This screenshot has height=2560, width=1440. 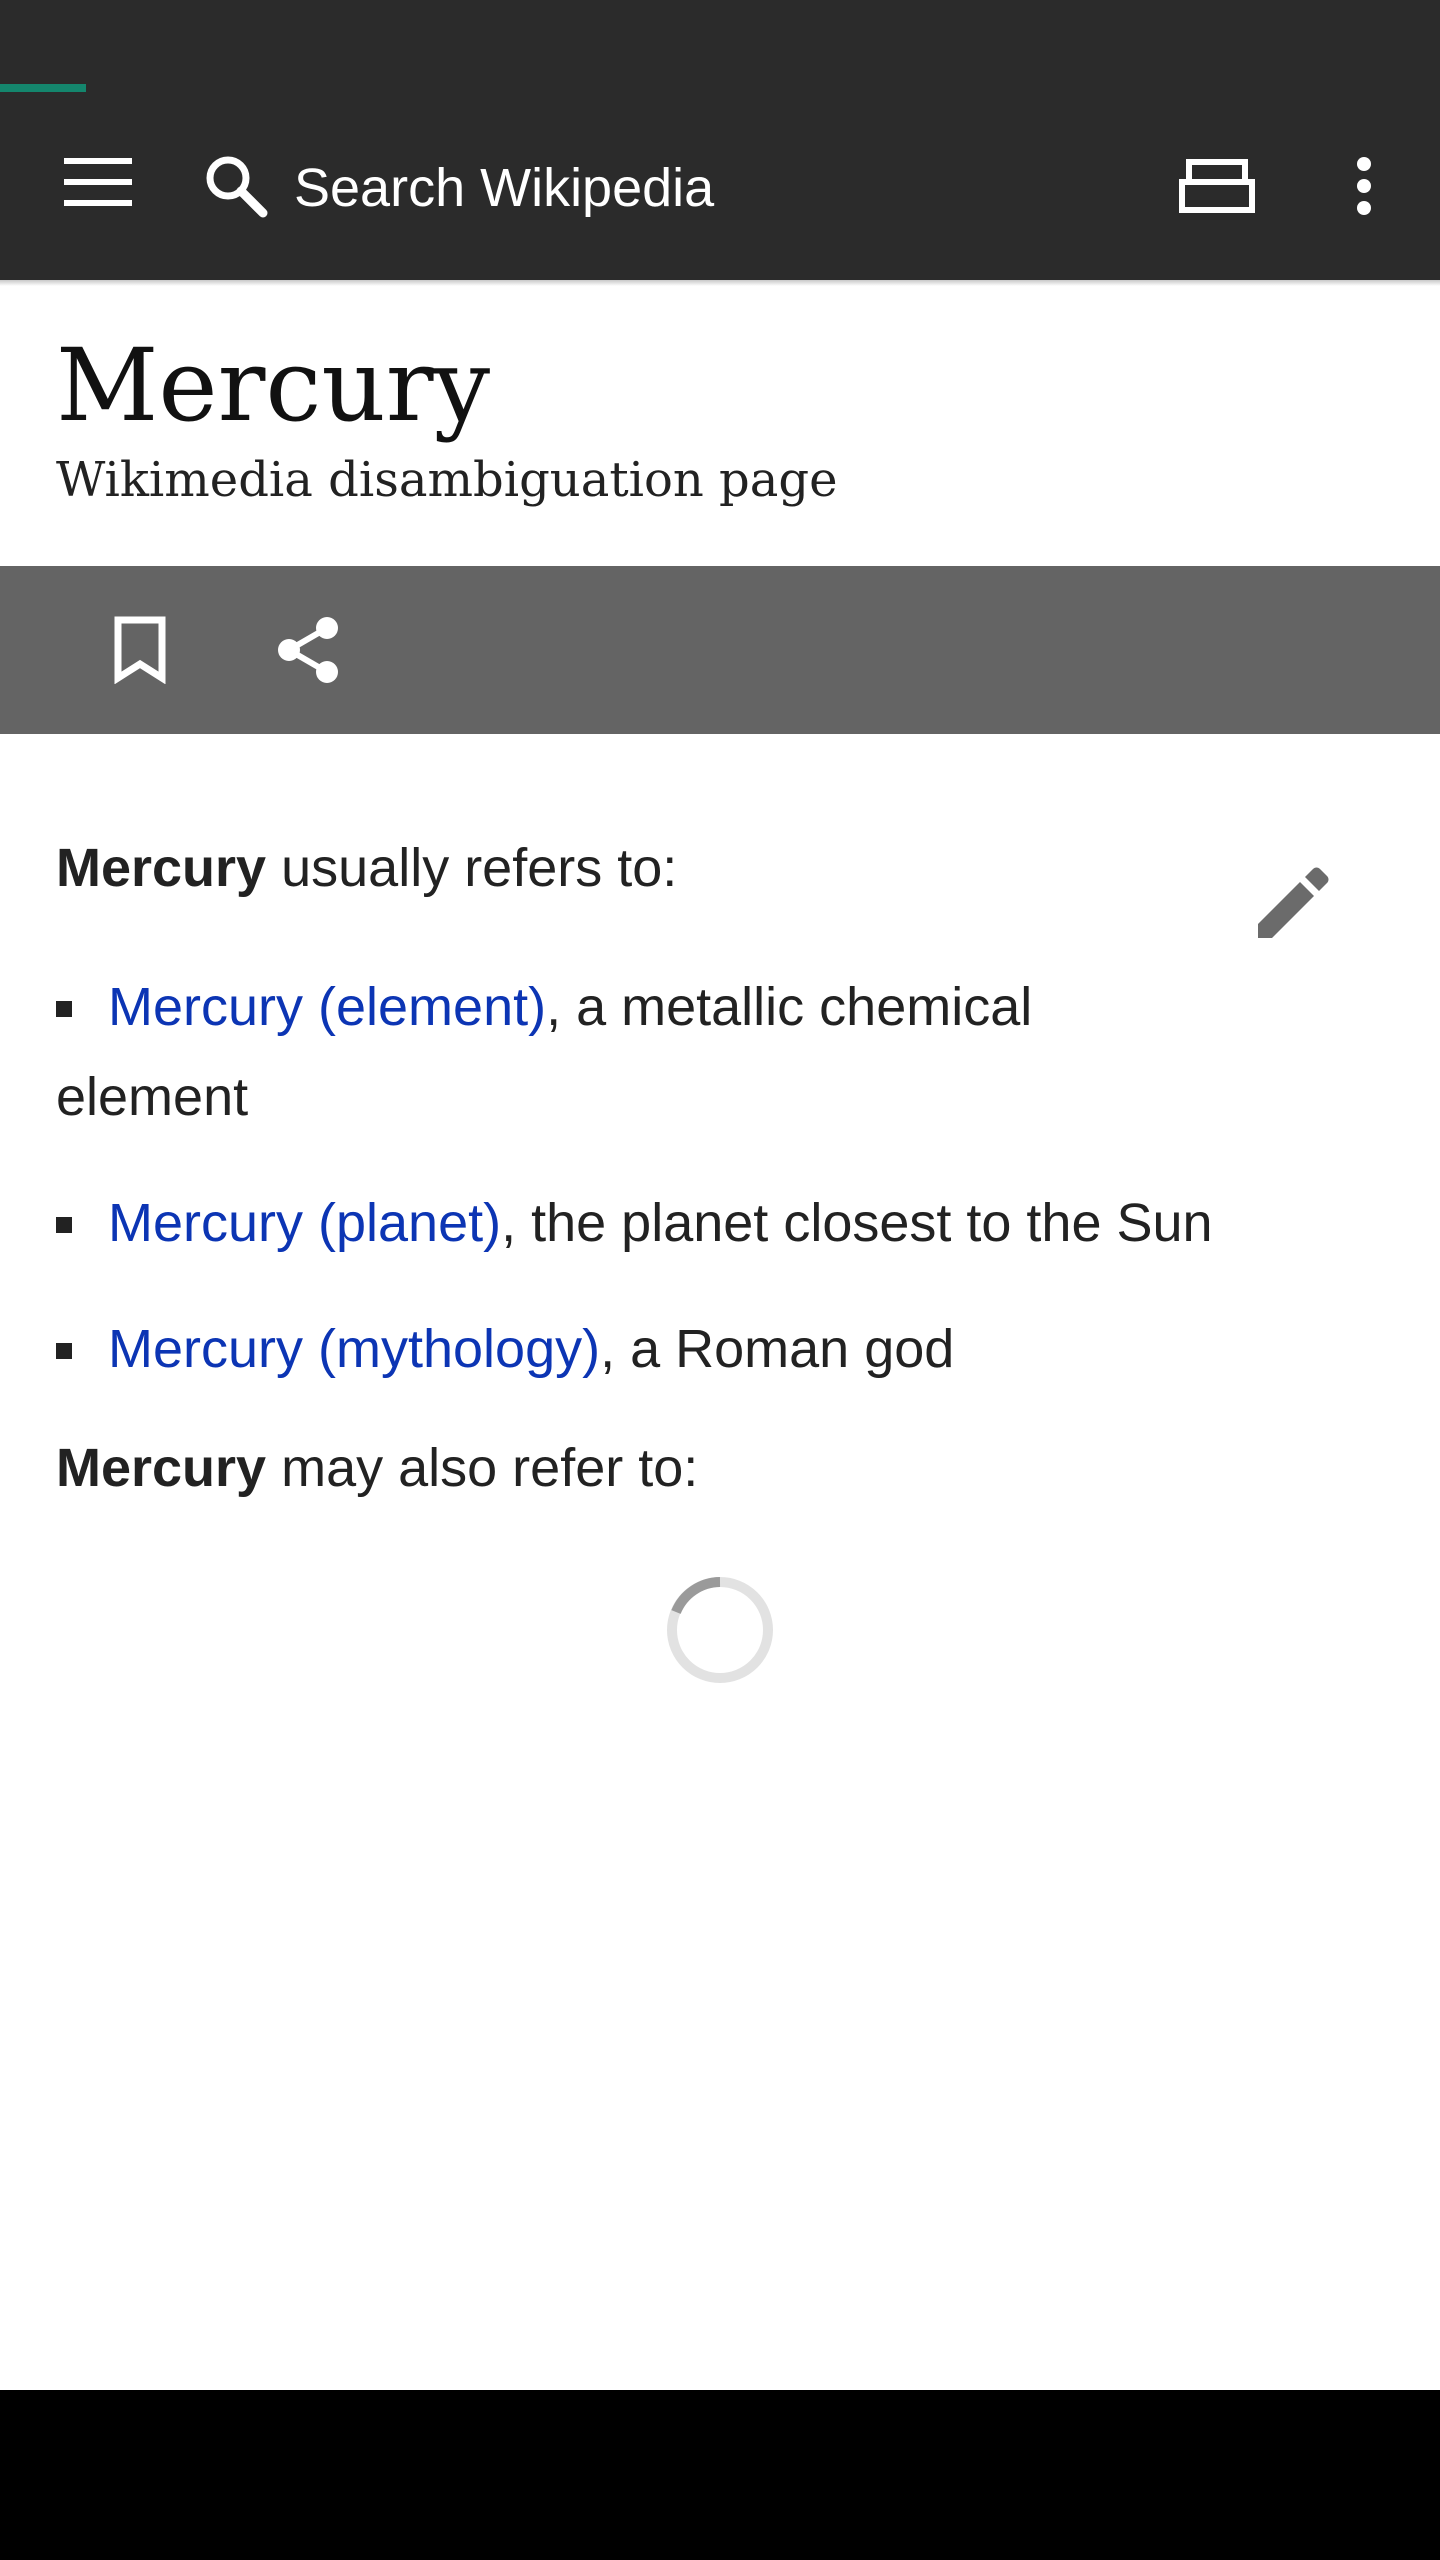 I want to click on also-paragraph: Mercury may also refer to:, so click(x=377, y=1468).